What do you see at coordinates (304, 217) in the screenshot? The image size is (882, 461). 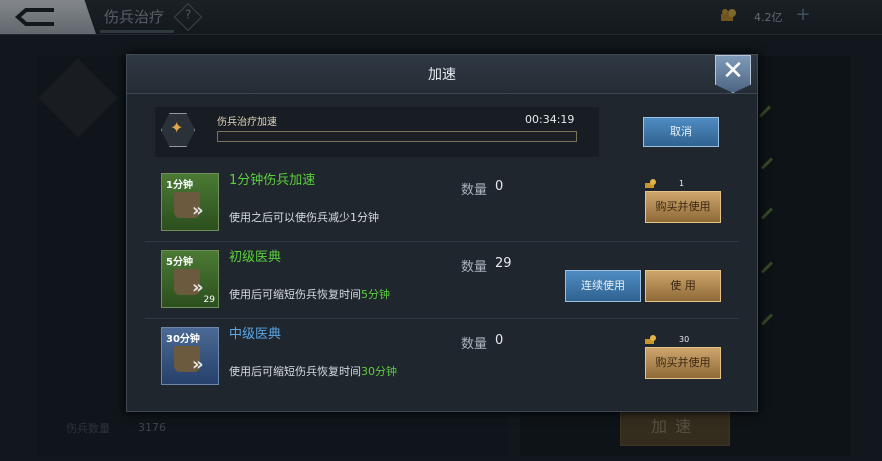 I see `item-description: 使用之后可以使伤兵减少1分钟` at bounding box center [304, 217].